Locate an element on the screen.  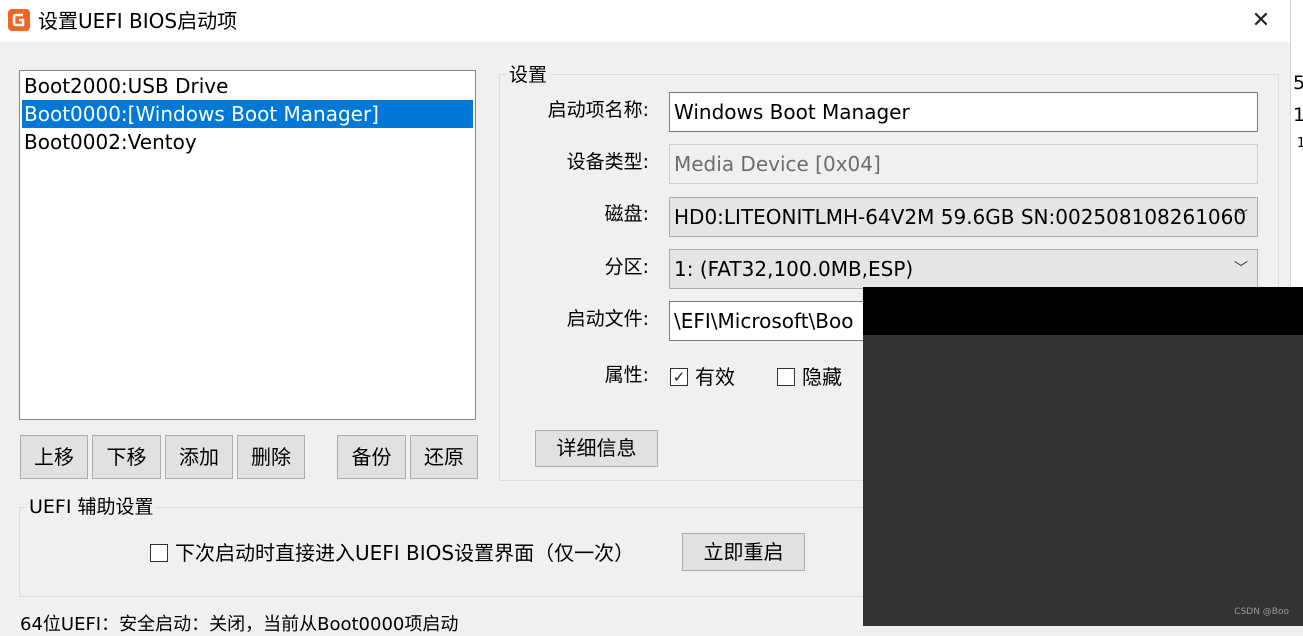
move-up-button: 上移 is located at coordinates (54, 457).